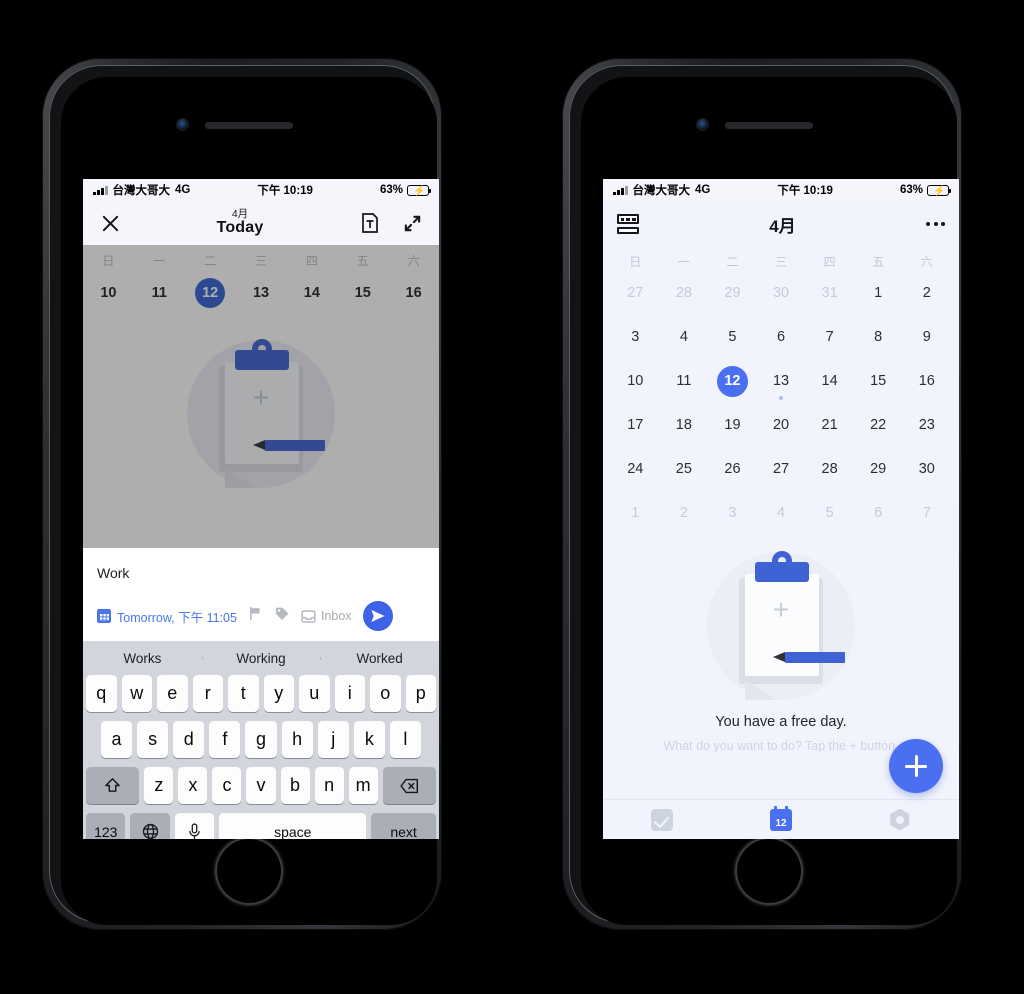 This screenshot has height=994, width=1024. I want to click on numbers-key: 123, so click(106, 826).